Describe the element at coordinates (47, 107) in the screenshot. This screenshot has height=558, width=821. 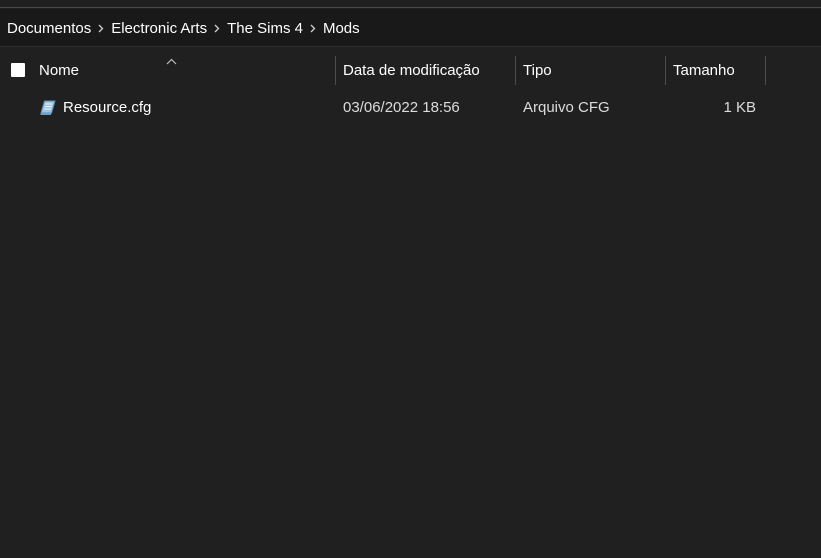
I see `config-file-icon` at that location.